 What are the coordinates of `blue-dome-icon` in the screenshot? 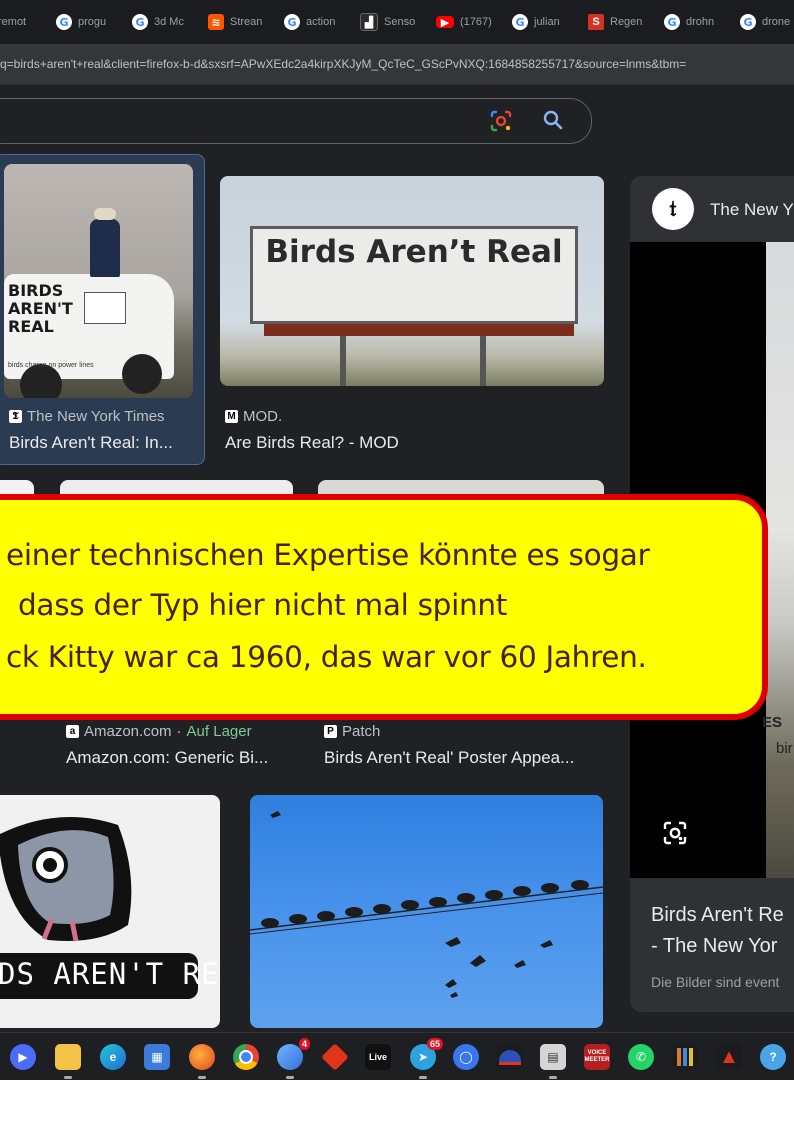 It's located at (510, 1057).